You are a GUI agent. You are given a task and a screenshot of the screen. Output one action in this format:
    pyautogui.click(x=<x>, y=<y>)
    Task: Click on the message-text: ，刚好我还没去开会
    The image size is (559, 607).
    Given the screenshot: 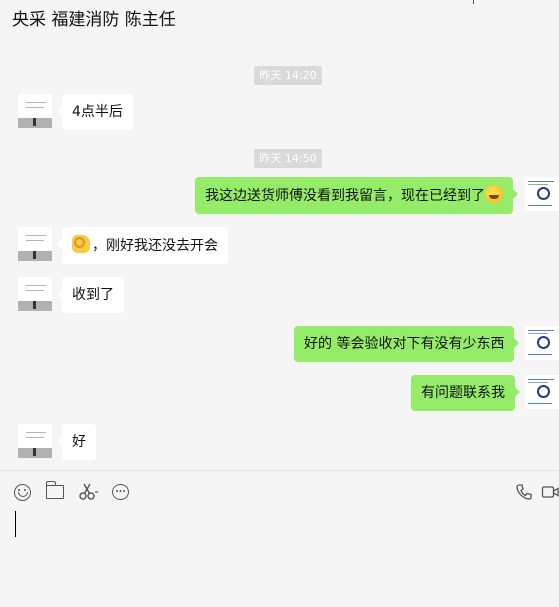 What is the action you would take?
    pyautogui.click(x=155, y=246)
    